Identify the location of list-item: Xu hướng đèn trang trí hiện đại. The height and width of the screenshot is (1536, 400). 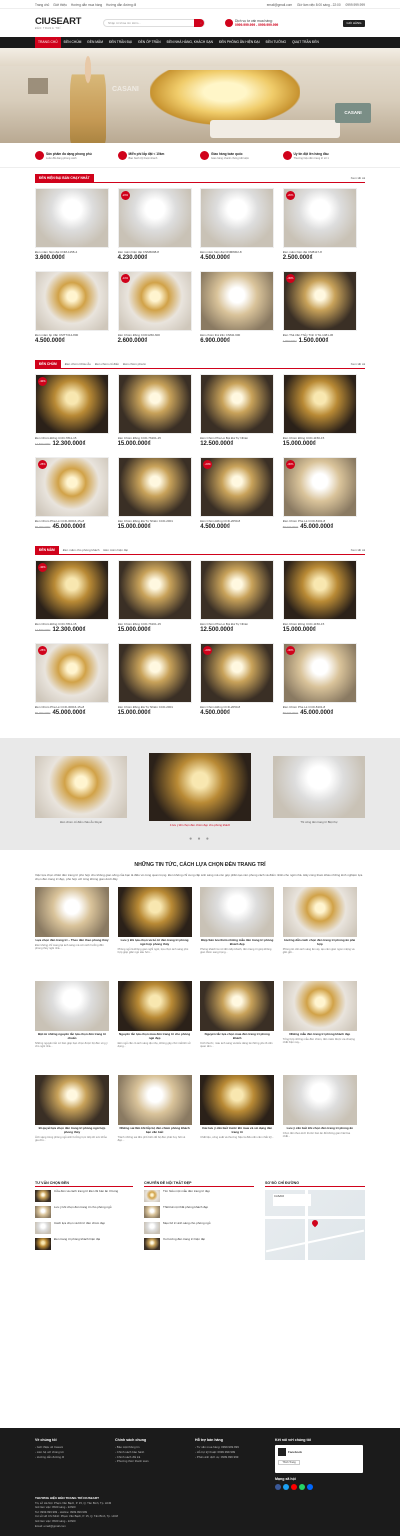
(199, 1244).